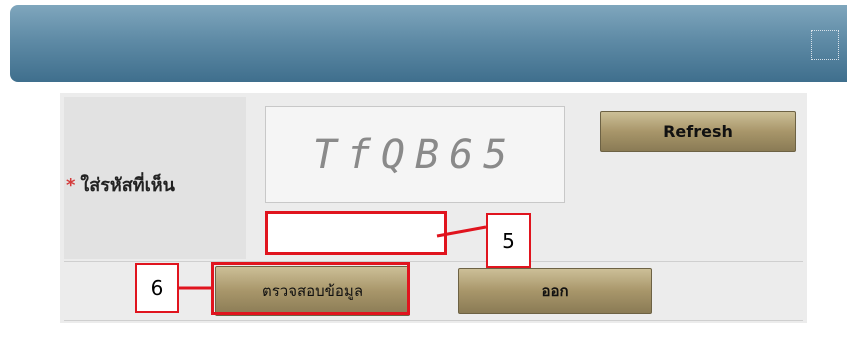 The width and height of the screenshot is (847, 358). I want to click on callout-6: 6, so click(157, 288).